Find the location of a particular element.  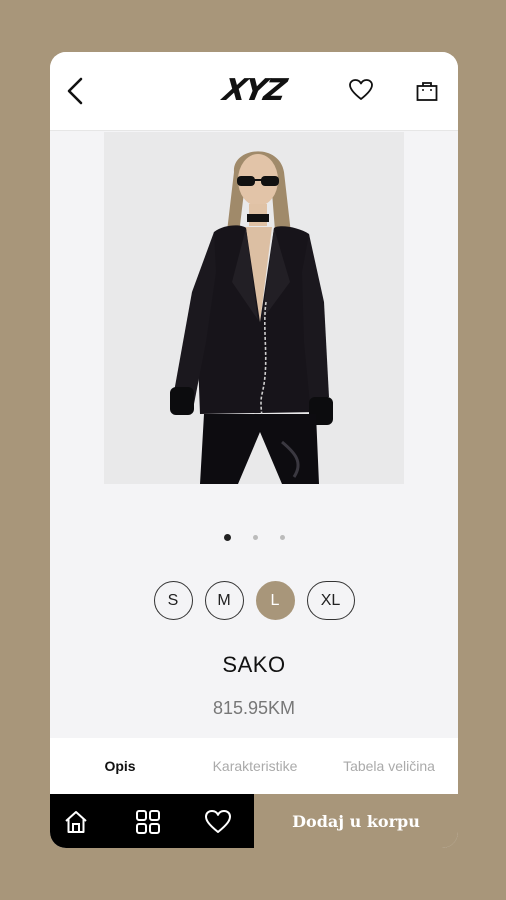

carousel-indicator is located at coordinates (254, 537).